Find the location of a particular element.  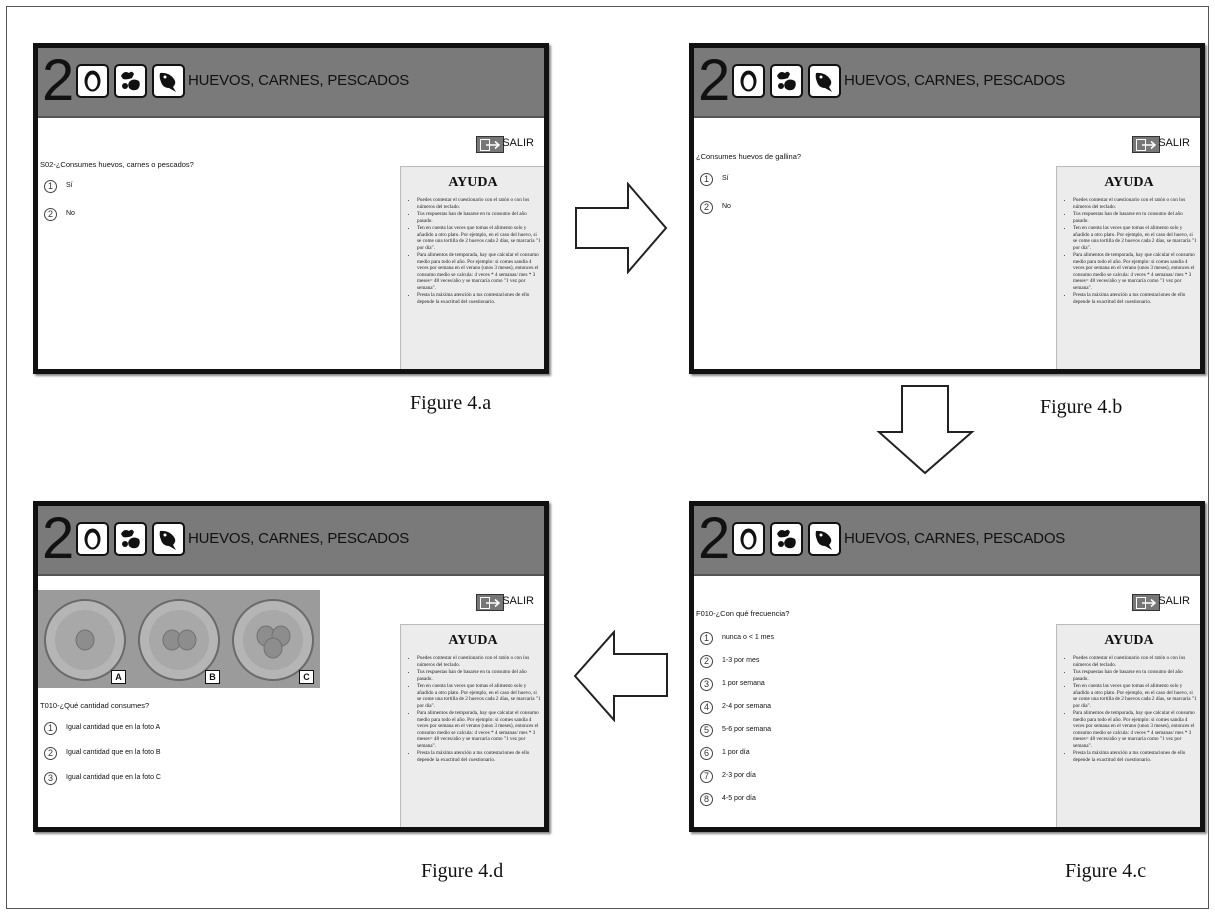

option-label: Igual cantidad que en la foto C is located at coordinates (113, 777).